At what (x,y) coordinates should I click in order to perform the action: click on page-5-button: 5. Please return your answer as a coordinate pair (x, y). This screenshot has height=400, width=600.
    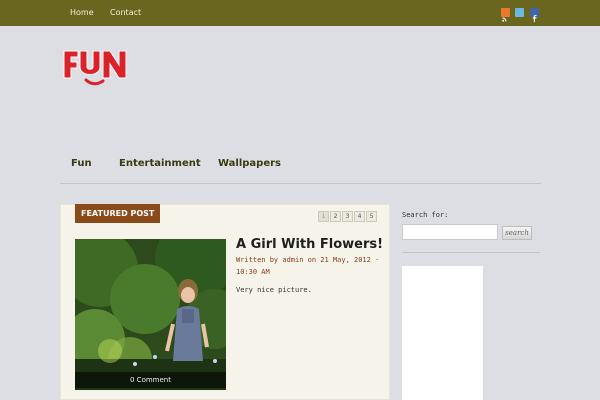
    Looking at the image, I should click on (371, 216).